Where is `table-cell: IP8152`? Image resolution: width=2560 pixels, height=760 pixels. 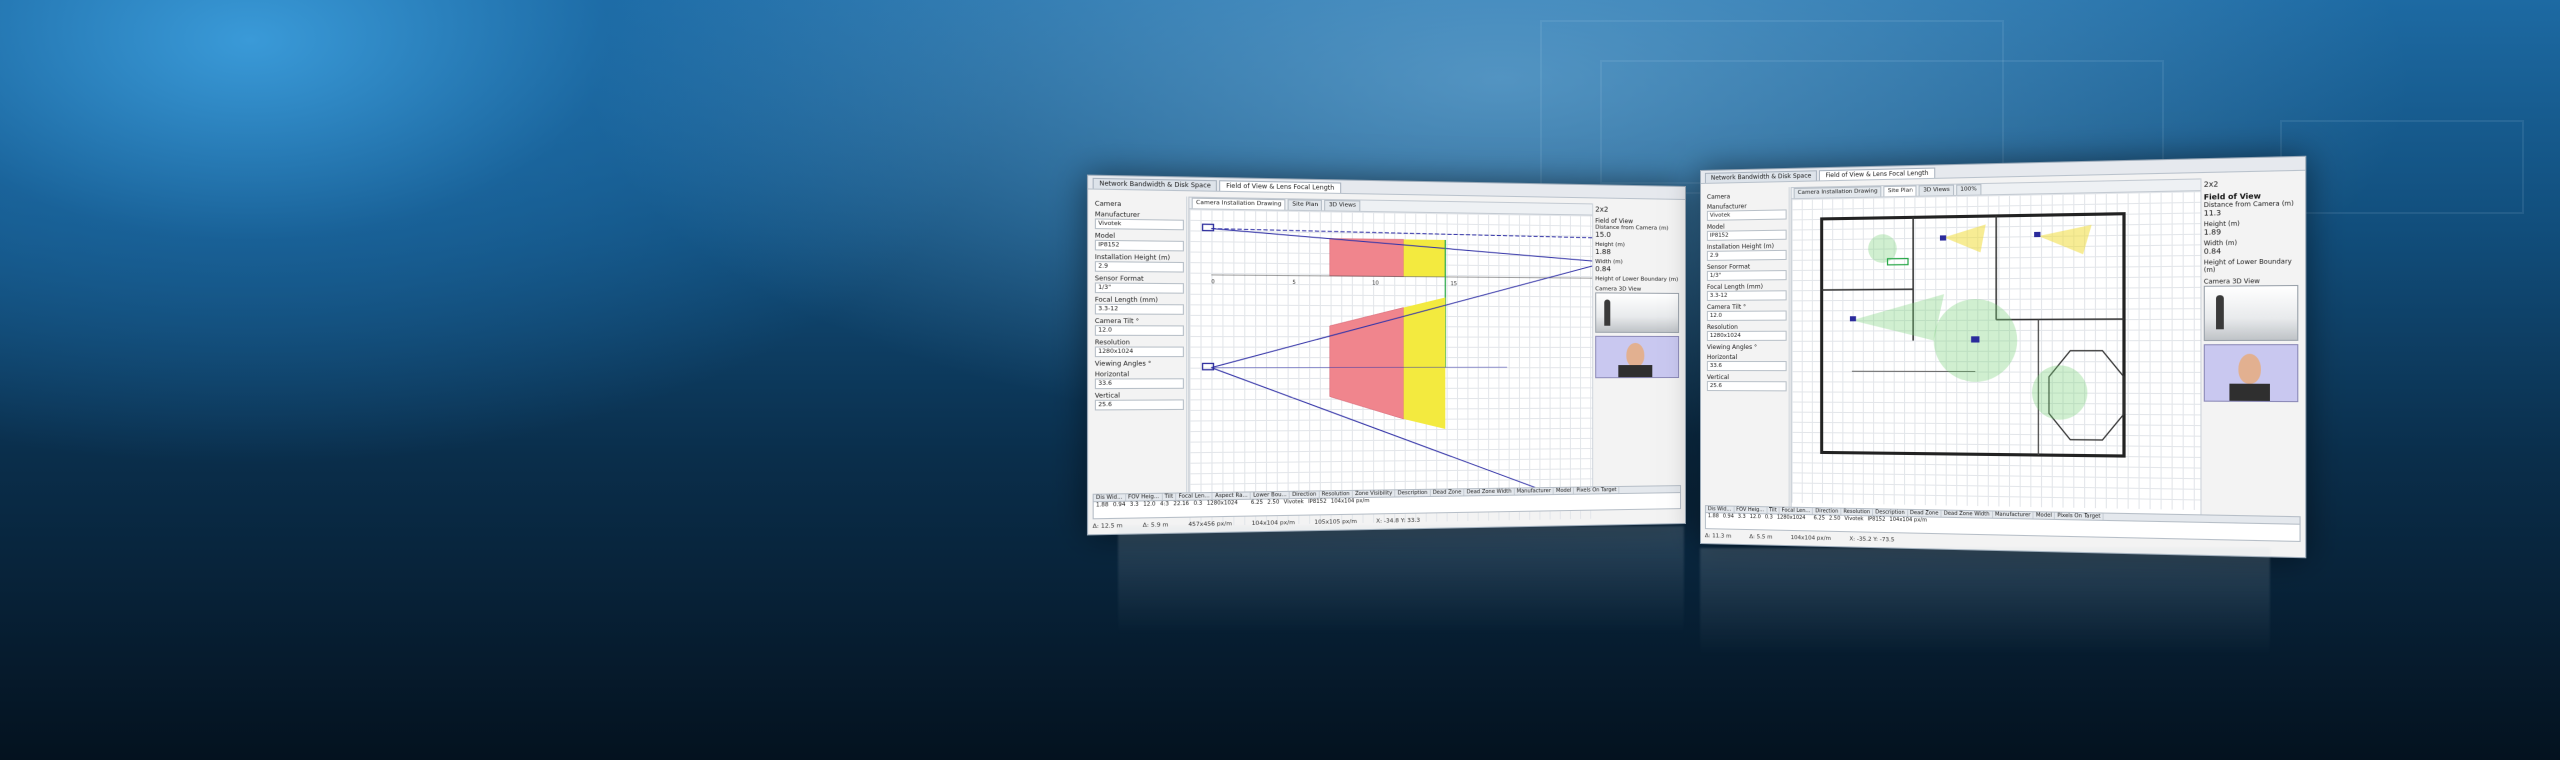
table-cell: IP8152 is located at coordinates (1317, 502).